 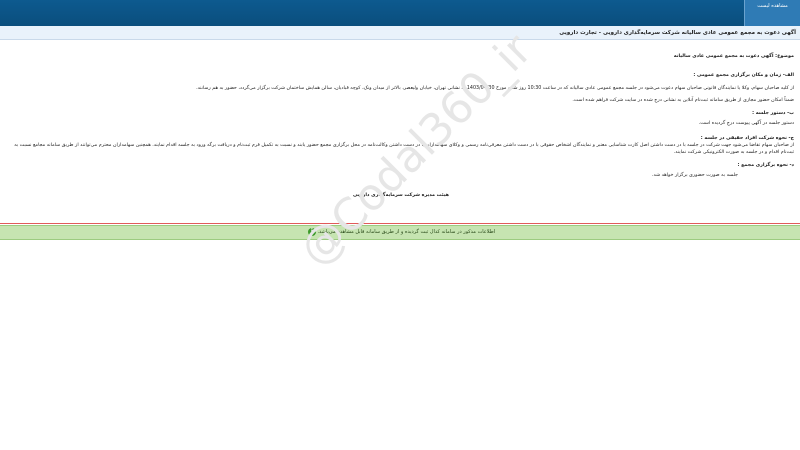 I want to click on section-time-place: الف- زمان و مکان برگزاری مجمع عمومی :, so click(x=743, y=75).